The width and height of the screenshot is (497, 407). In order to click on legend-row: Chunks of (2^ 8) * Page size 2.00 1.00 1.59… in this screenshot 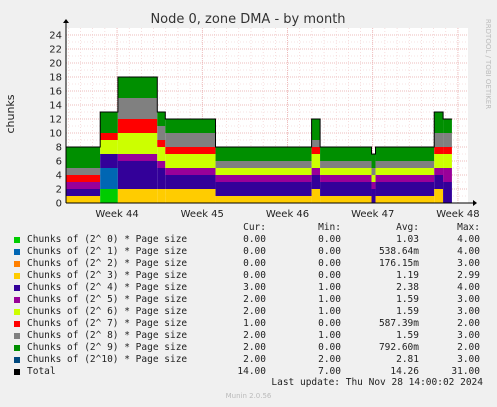, I will do `click(252, 336)`.